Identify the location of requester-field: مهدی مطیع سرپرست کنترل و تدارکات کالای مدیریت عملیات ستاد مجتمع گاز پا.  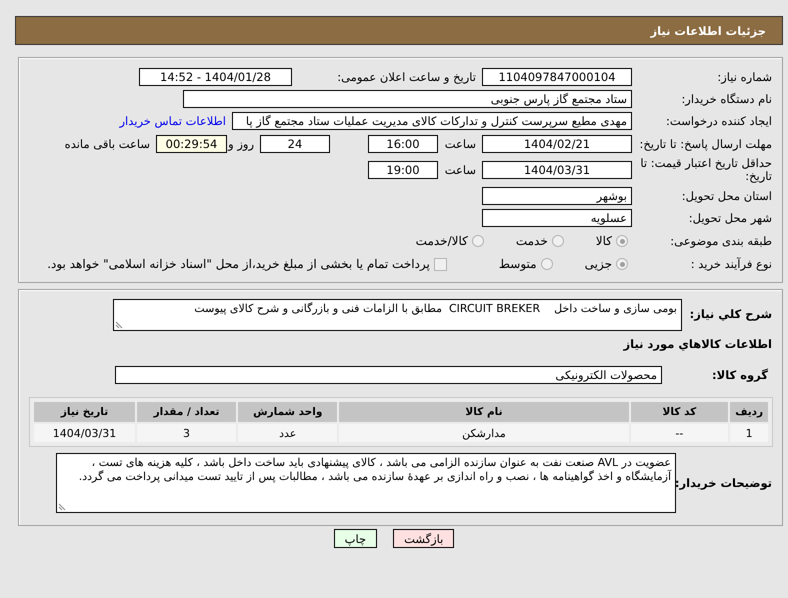
(432, 121).